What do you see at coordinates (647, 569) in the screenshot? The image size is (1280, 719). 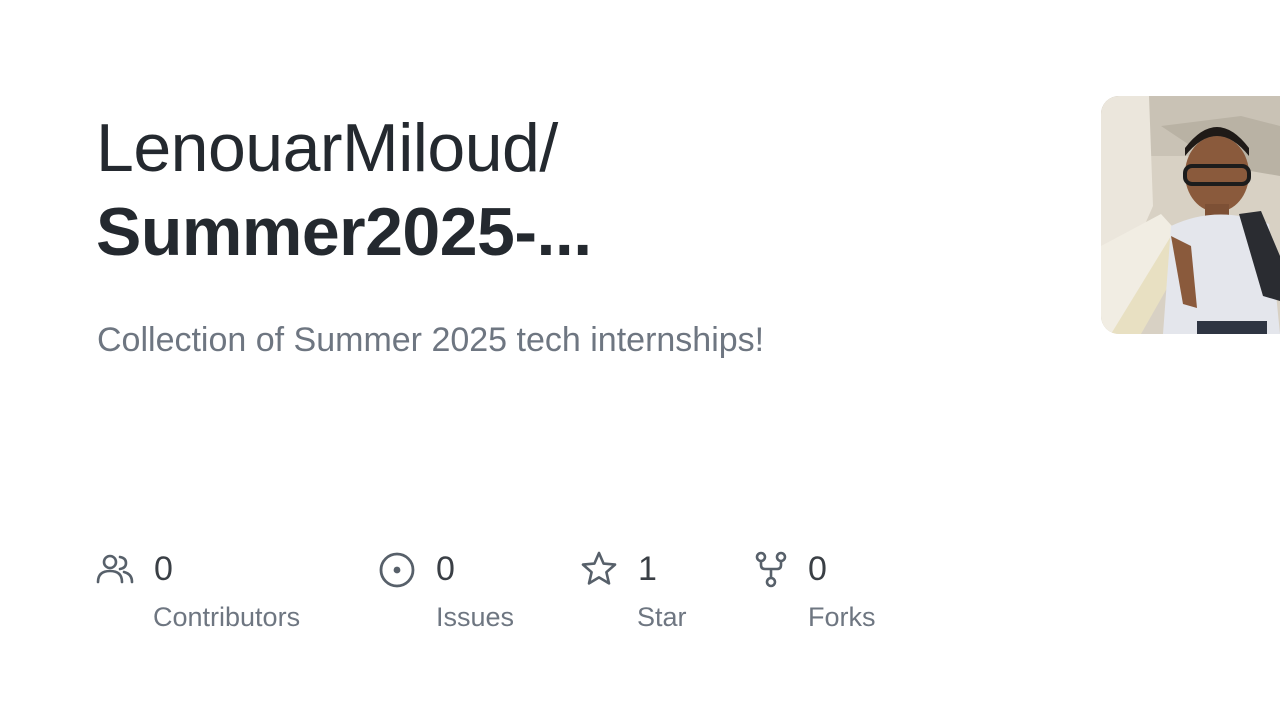 I see `stars-count: 1` at bounding box center [647, 569].